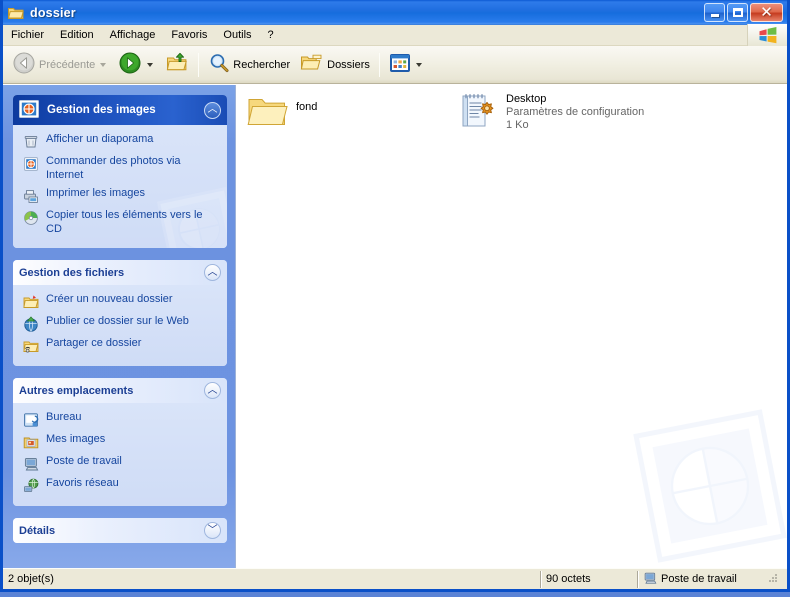 Image resolution: width=790 pixels, height=597 pixels. I want to click on copy-to-cd-icon, so click(31, 218).